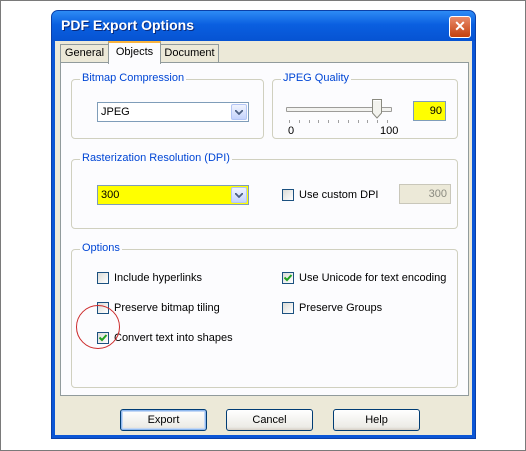  What do you see at coordinates (173, 338) in the screenshot?
I see `convert-text-shapes-label: Convert text into shapes` at bounding box center [173, 338].